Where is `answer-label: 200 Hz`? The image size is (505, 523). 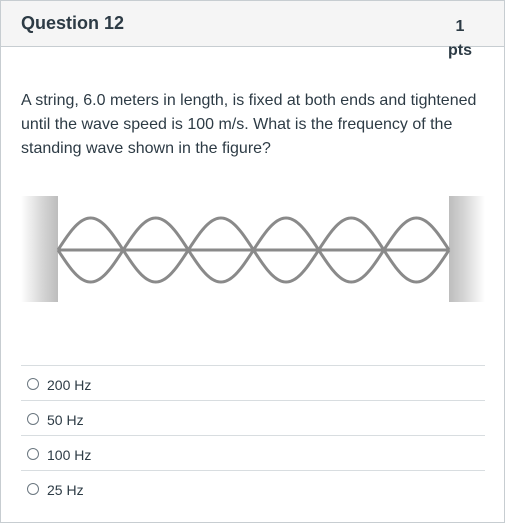
answer-label: 200 Hz is located at coordinates (69, 385).